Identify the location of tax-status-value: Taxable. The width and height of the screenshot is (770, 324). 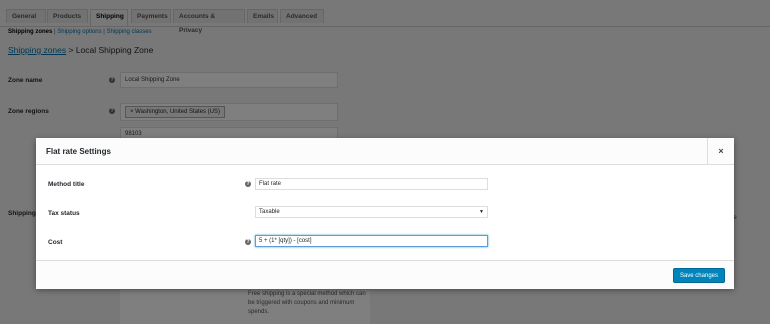
(269, 212).